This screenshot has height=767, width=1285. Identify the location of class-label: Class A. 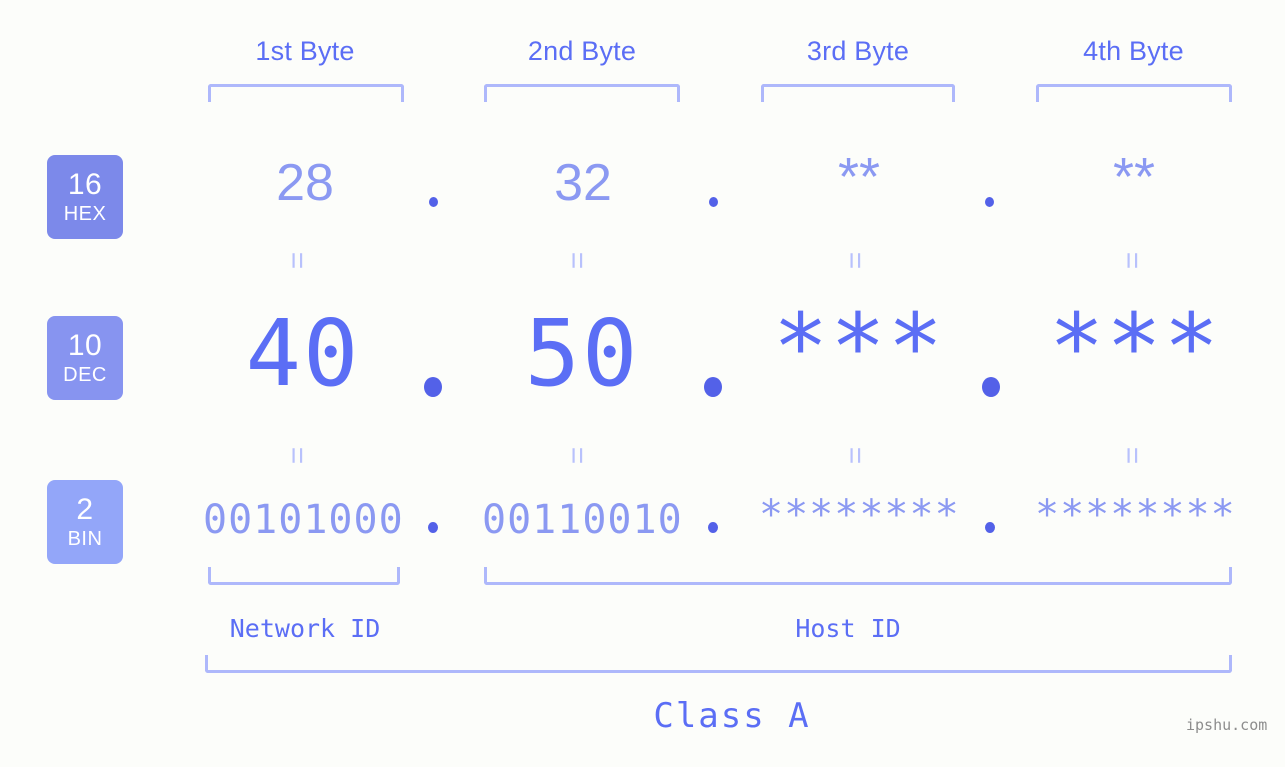
(732, 716).